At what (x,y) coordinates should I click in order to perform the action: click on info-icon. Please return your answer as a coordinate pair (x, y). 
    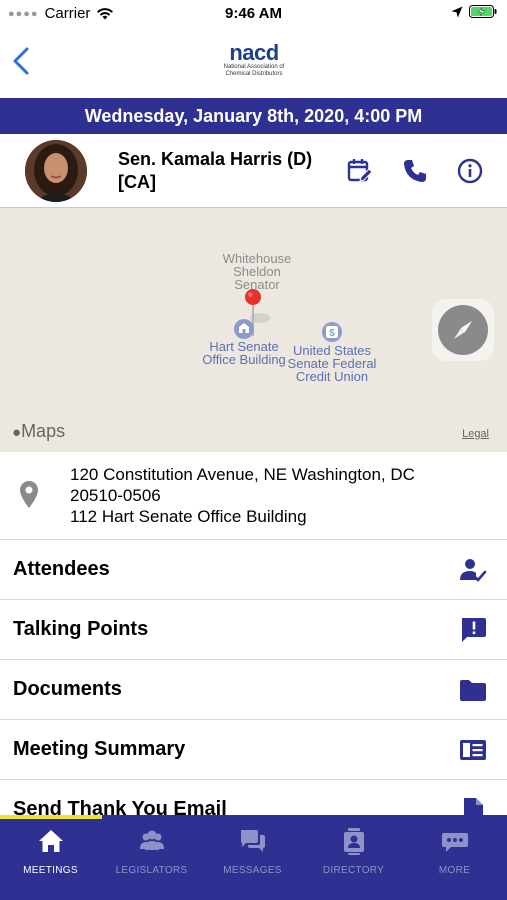
    Looking at the image, I should click on (470, 171).